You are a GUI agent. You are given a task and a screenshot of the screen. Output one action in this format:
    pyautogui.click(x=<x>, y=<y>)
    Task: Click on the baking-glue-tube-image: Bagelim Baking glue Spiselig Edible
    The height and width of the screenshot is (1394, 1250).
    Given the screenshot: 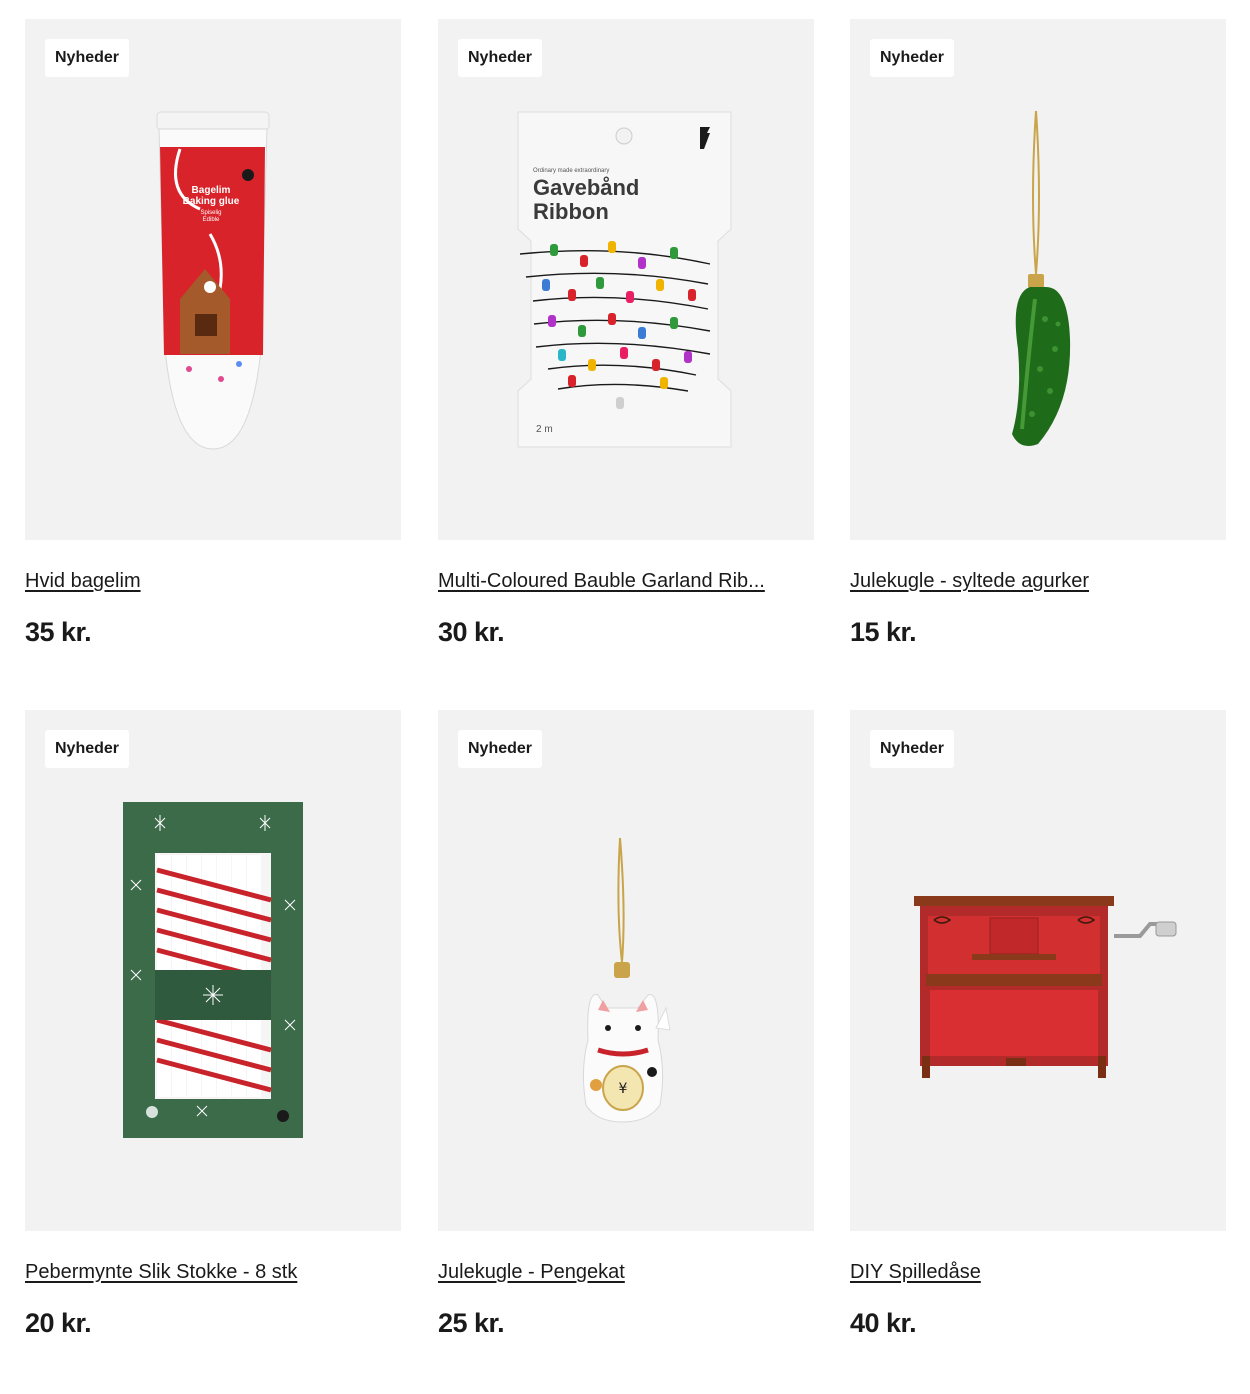 What is the action you would take?
    pyautogui.click(x=213, y=280)
    